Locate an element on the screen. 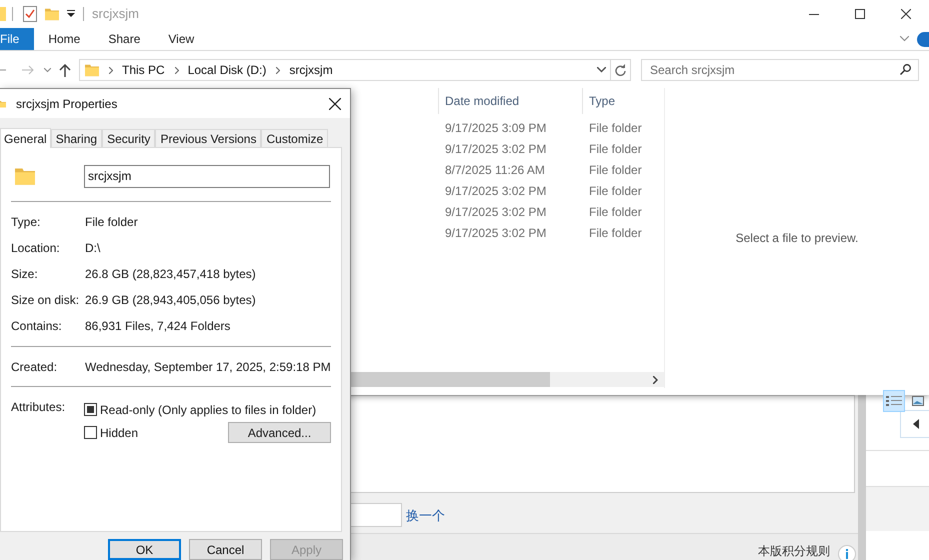 Image resolution: width=929 pixels, height=560 pixels. property-value: File folder is located at coordinates (111, 222).